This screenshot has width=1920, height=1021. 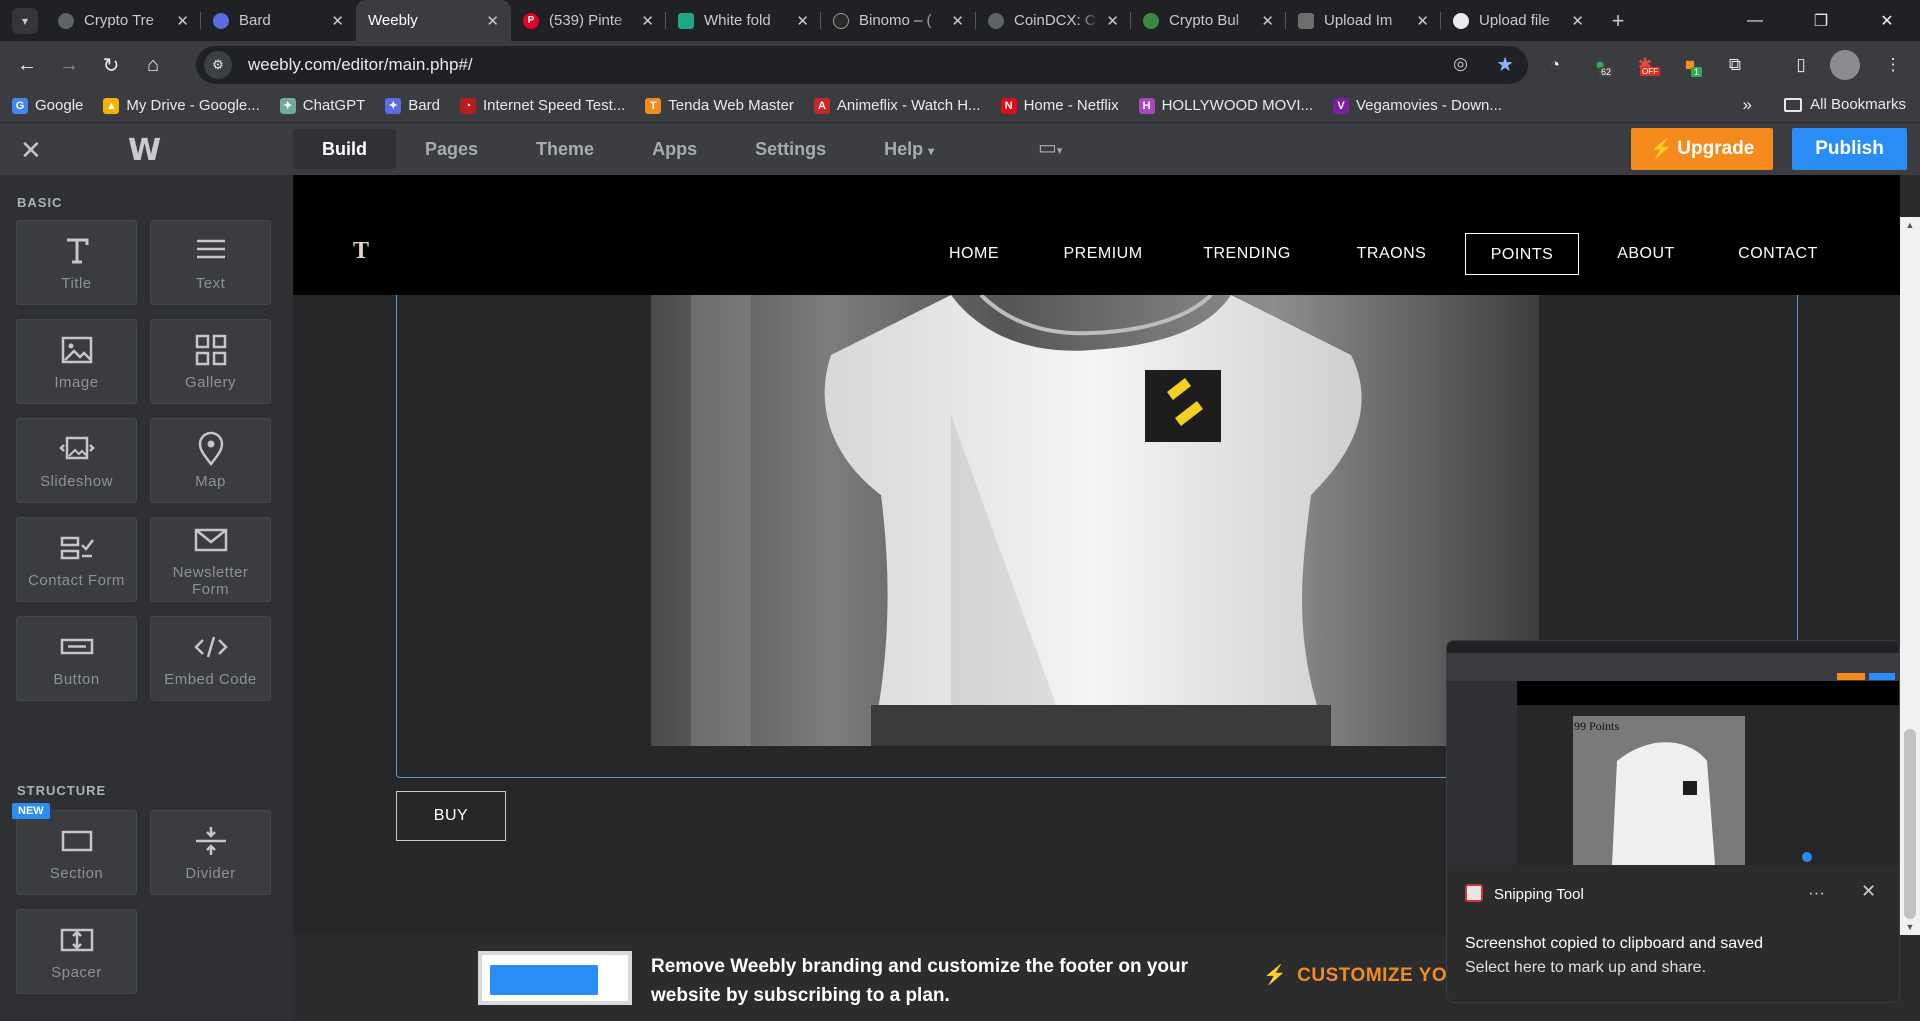 I want to click on site-nav-traons: TRAONS, so click(x=1391, y=254).